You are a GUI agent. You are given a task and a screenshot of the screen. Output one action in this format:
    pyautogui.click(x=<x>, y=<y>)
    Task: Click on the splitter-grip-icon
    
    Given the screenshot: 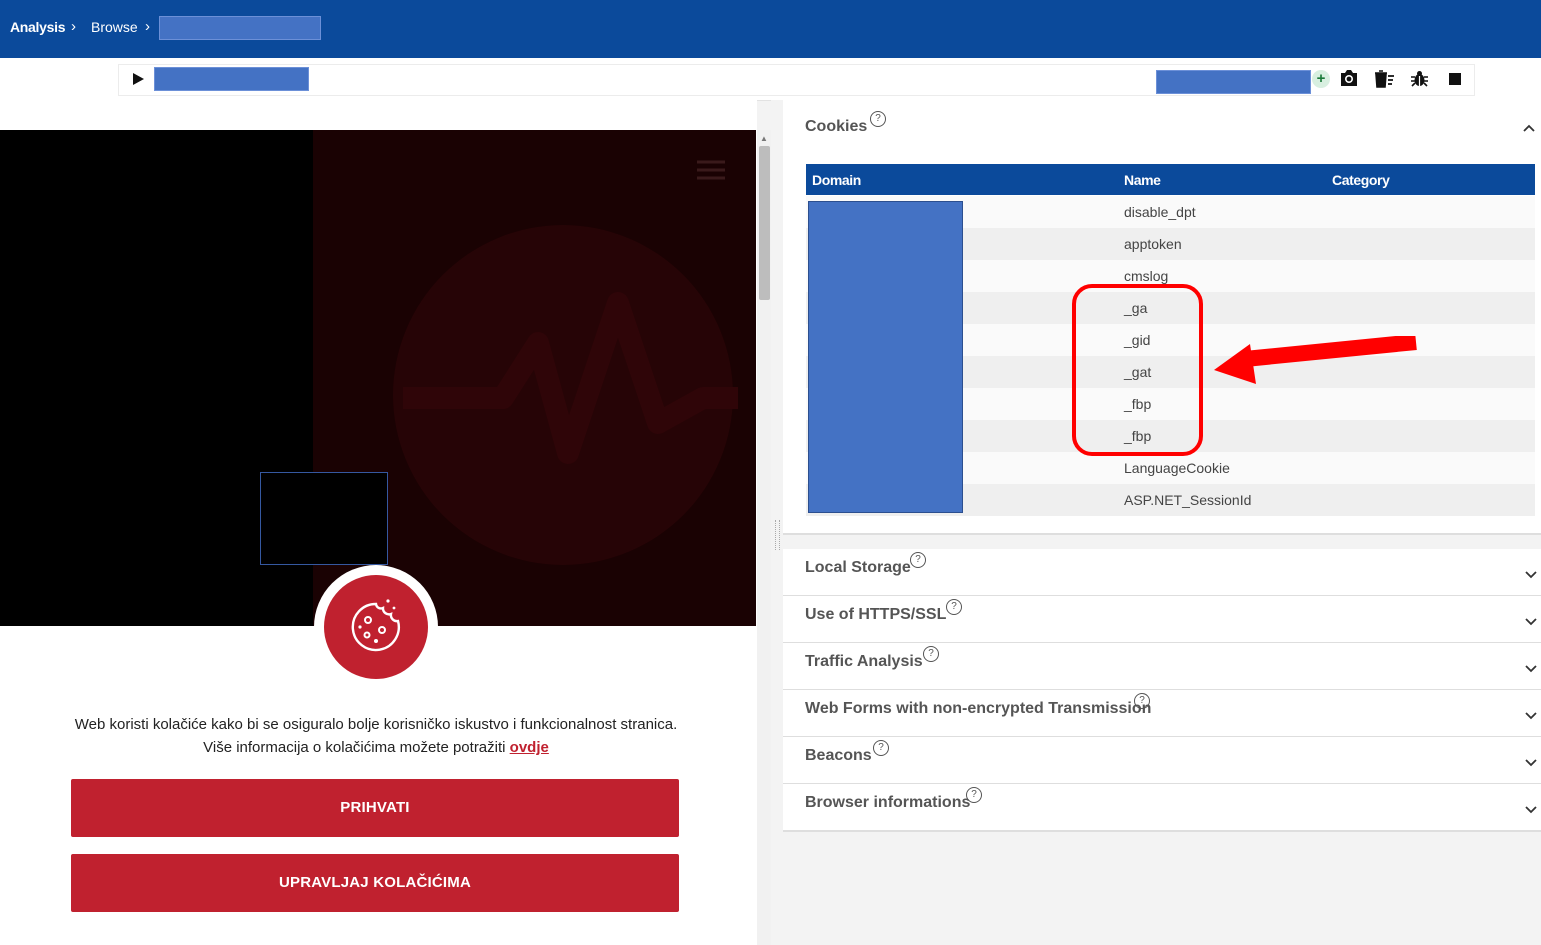 What is the action you would take?
    pyautogui.click(x=777, y=535)
    